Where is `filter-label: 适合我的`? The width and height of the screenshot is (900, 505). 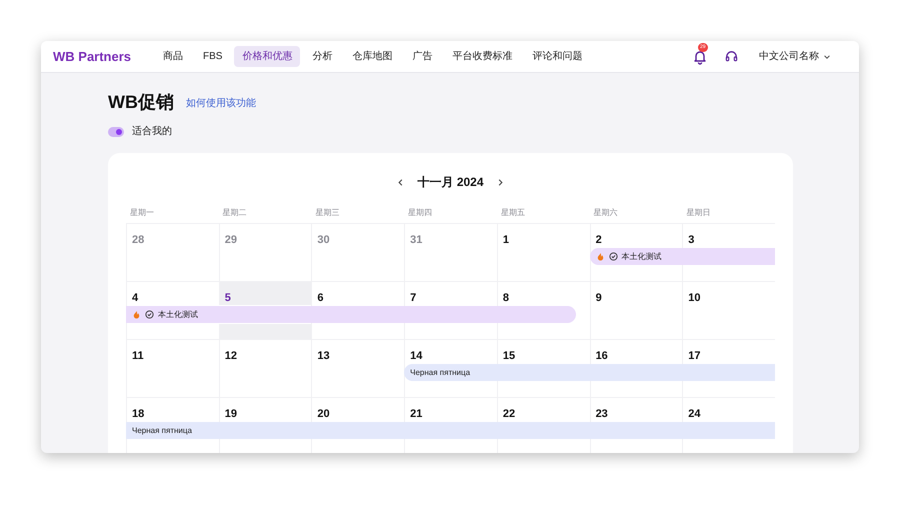
filter-label: 适合我的 is located at coordinates (152, 131).